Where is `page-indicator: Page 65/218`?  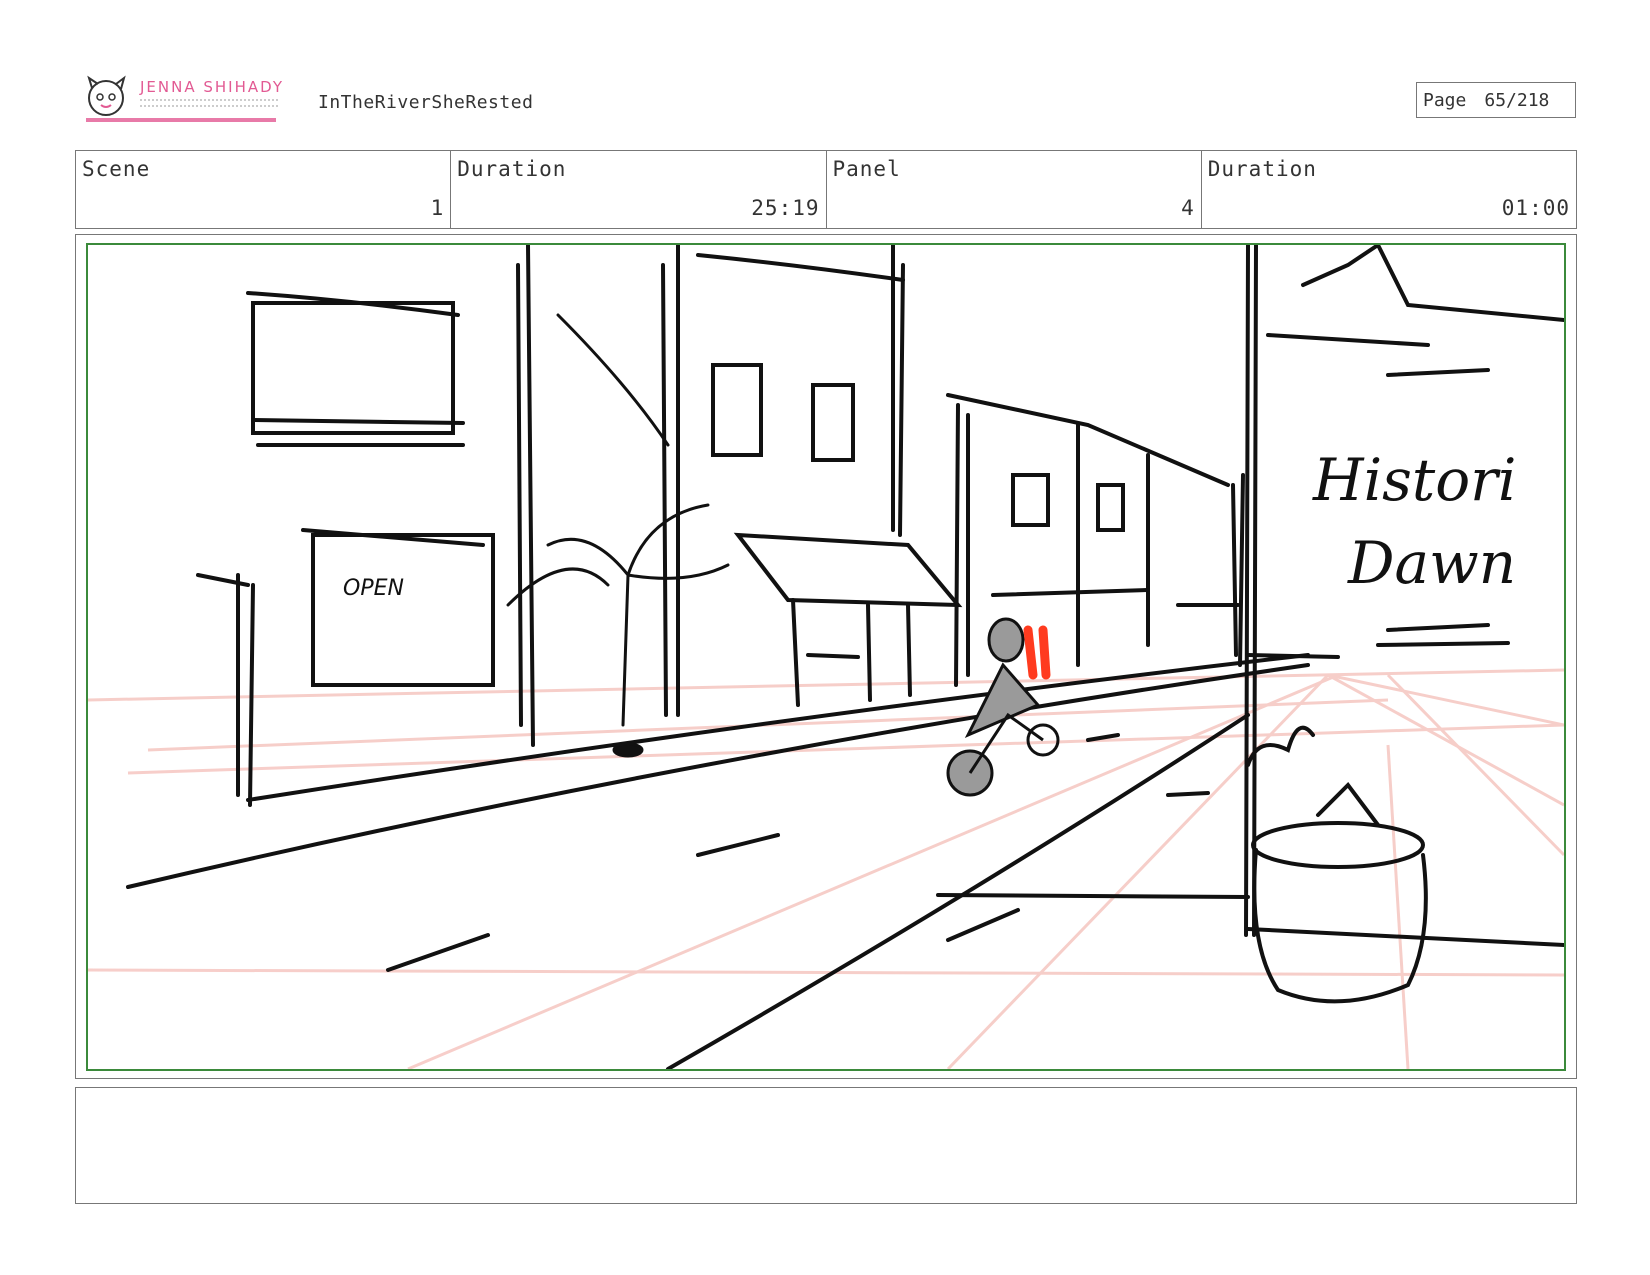 page-indicator: Page 65/218 is located at coordinates (1496, 100).